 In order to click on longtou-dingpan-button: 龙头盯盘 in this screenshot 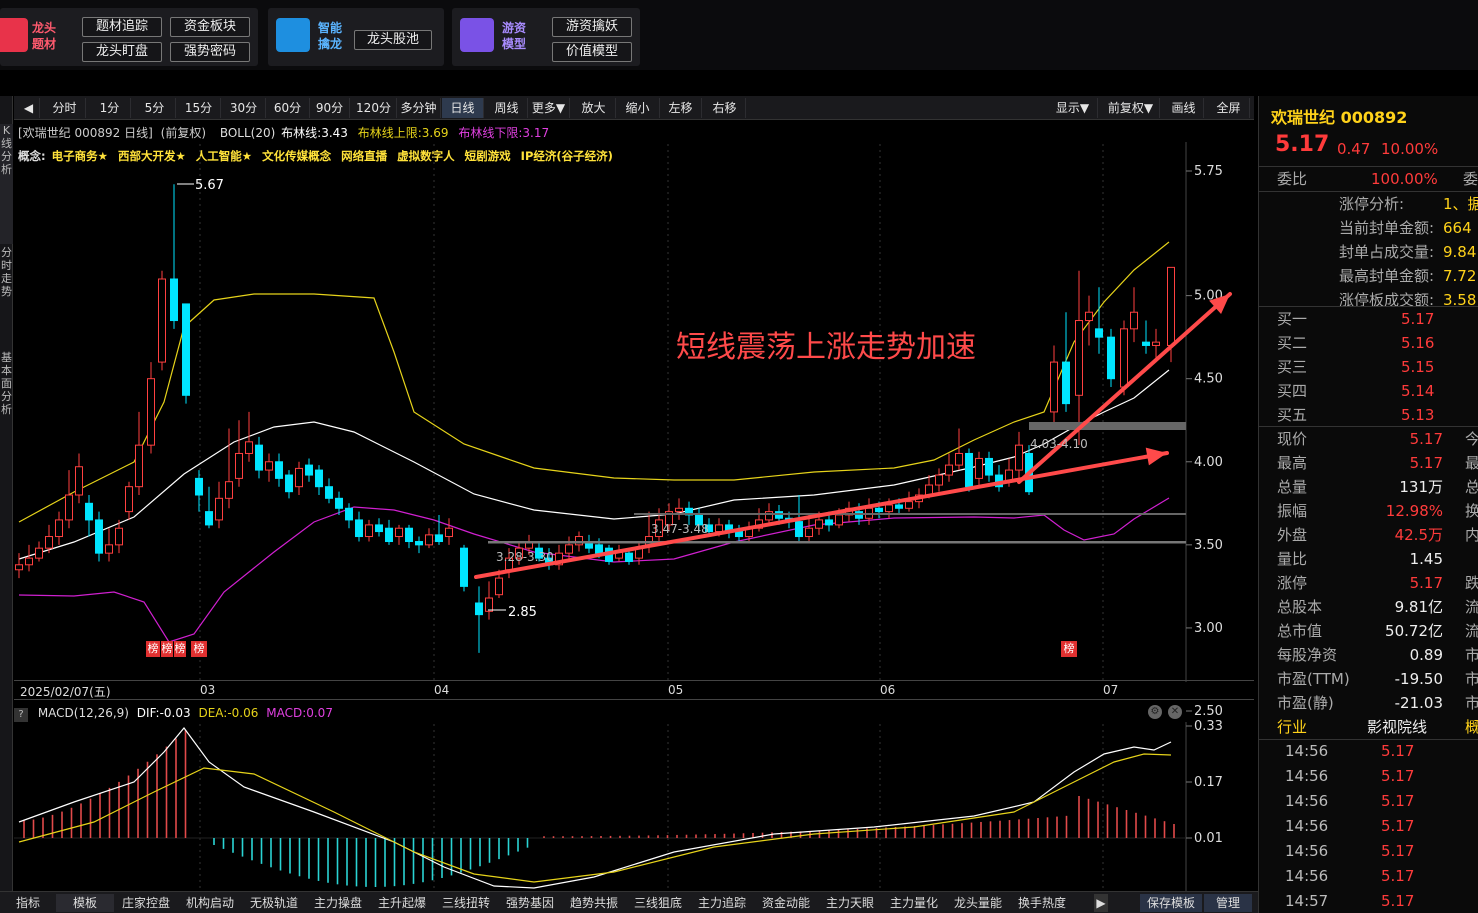, I will do `click(122, 52)`.